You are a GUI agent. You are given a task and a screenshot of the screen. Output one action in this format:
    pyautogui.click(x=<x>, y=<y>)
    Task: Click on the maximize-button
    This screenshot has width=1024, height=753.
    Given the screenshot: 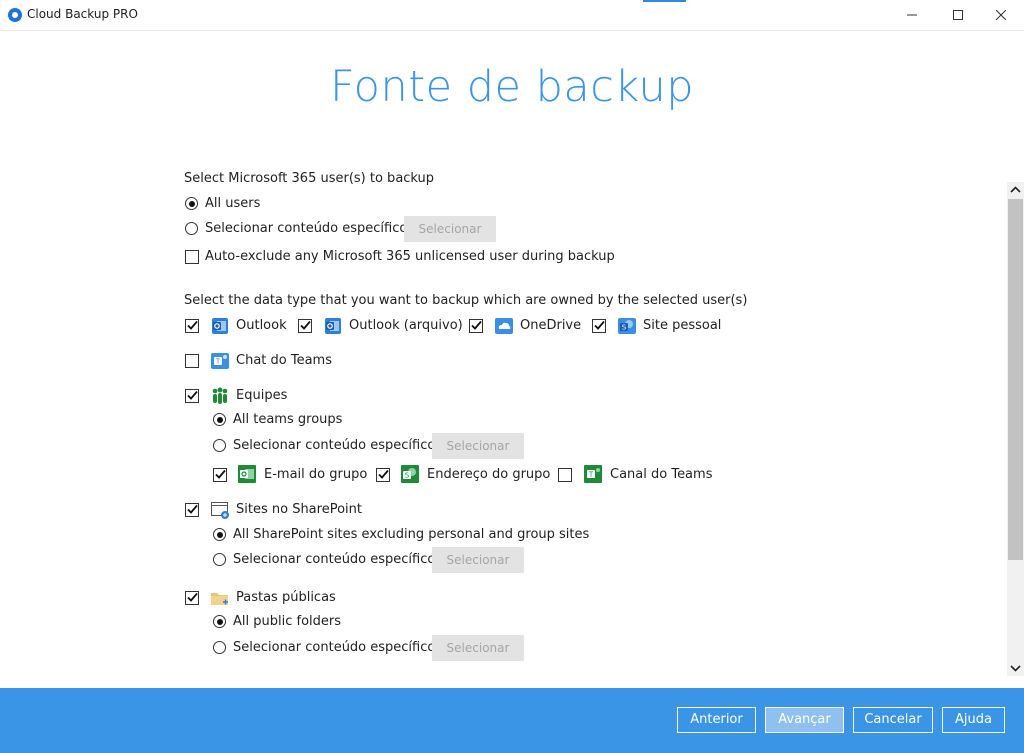 What is the action you would take?
    pyautogui.click(x=958, y=15)
    